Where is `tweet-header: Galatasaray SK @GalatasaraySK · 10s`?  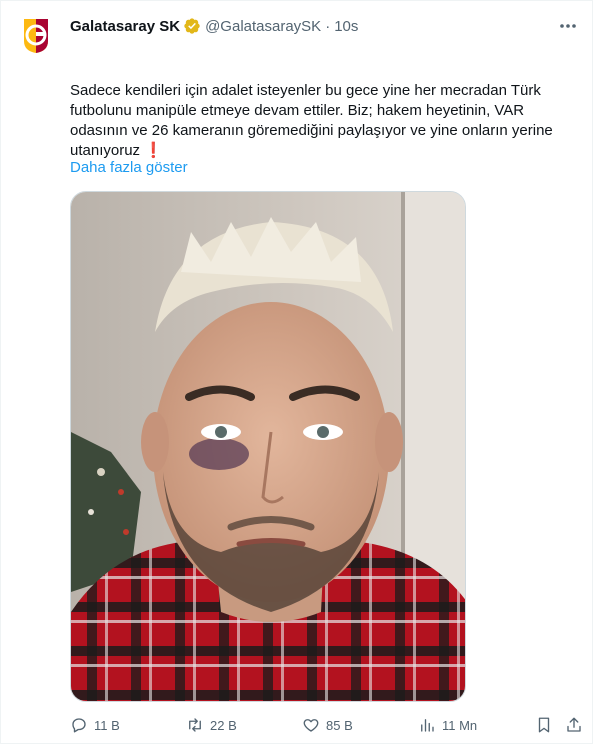 tweet-header: Galatasaray SK @GalatasaraySK · 10s is located at coordinates (311, 26).